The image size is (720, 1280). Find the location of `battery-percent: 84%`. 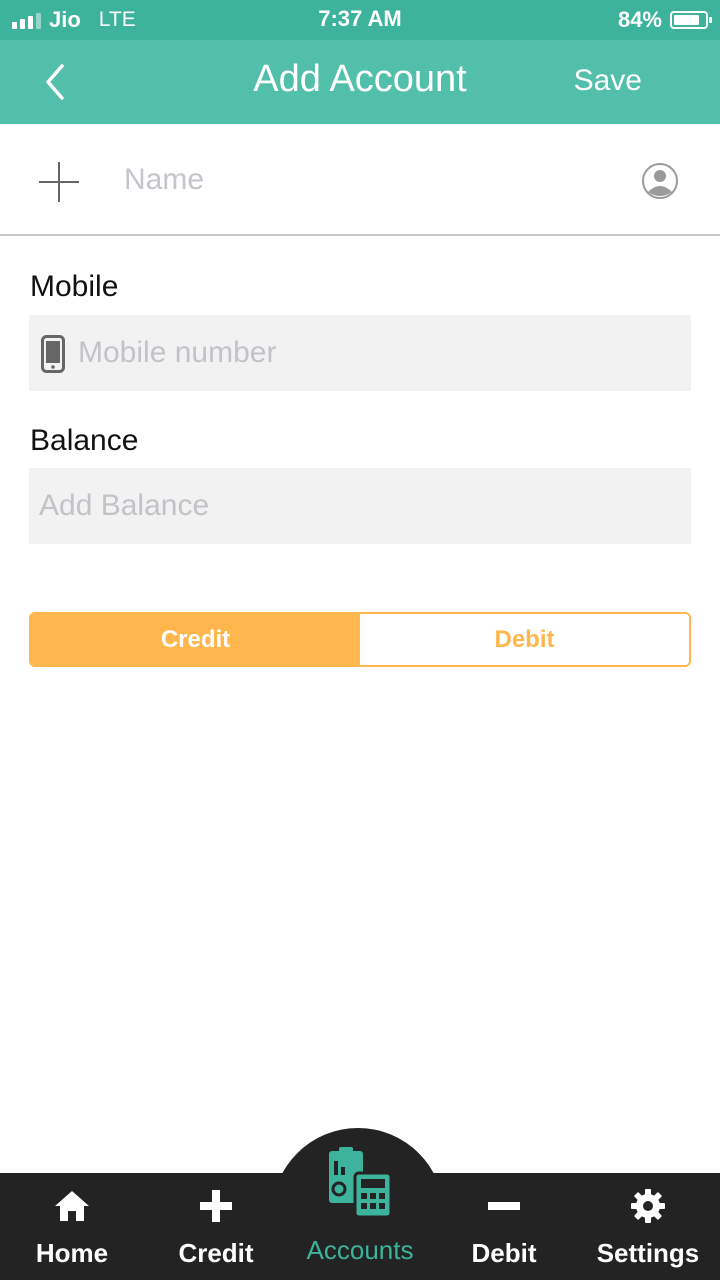

battery-percent: 84% is located at coordinates (639, 19).